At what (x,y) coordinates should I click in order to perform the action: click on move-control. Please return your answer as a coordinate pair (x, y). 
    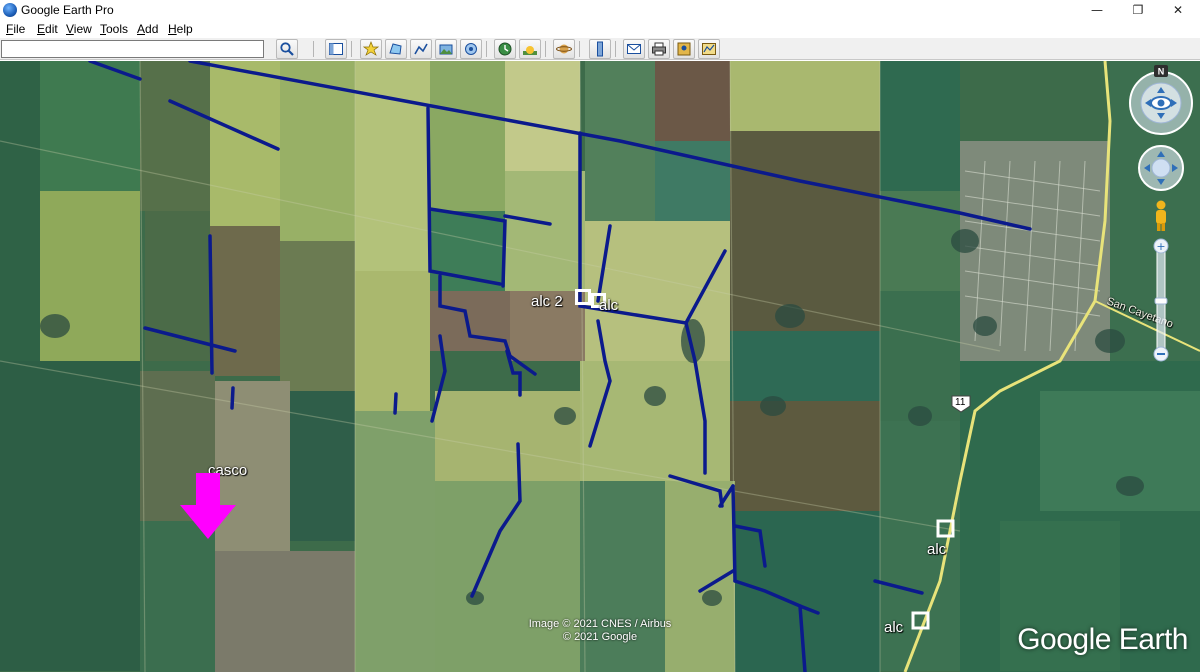
    Looking at the image, I should click on (1161, 168).